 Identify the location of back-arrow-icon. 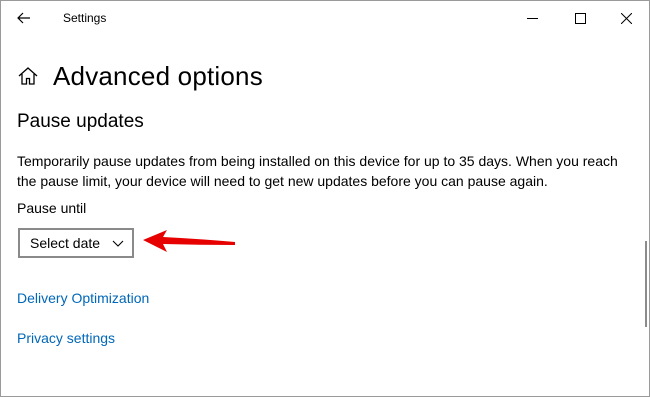
(24, 18).